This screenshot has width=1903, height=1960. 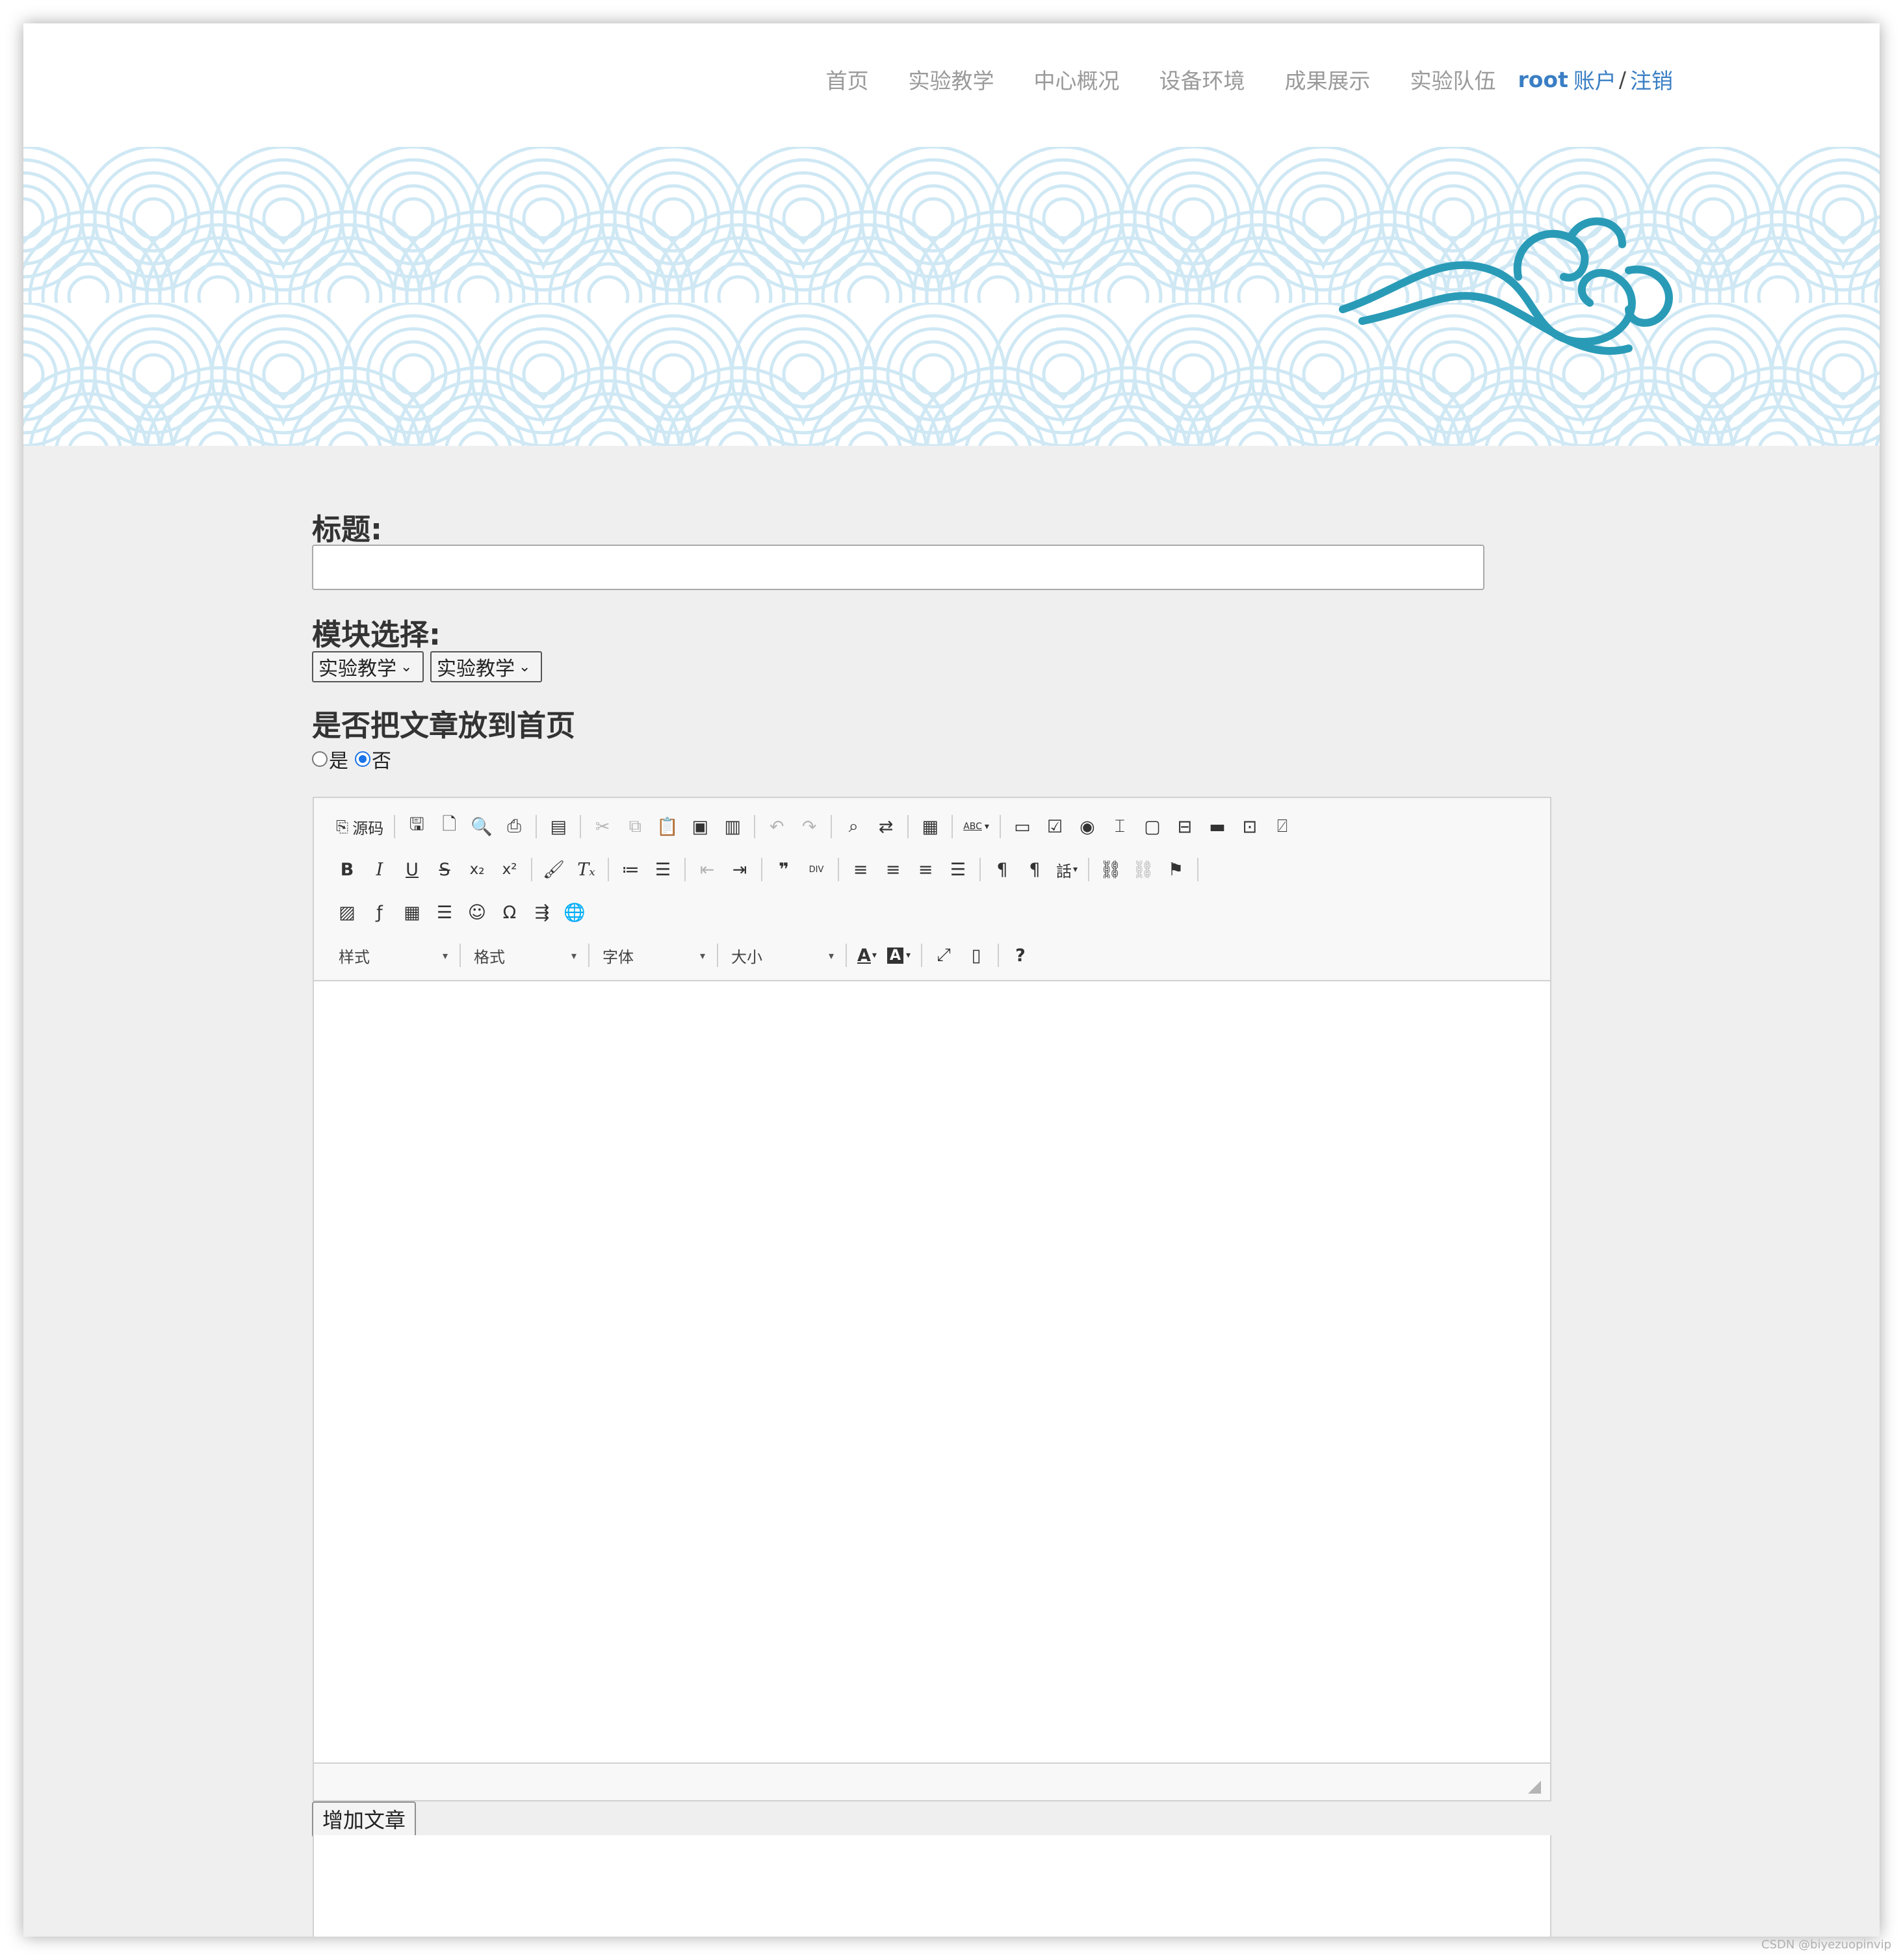 I want to click on page-break-icon: ⇶, so click(x=542, y=912).